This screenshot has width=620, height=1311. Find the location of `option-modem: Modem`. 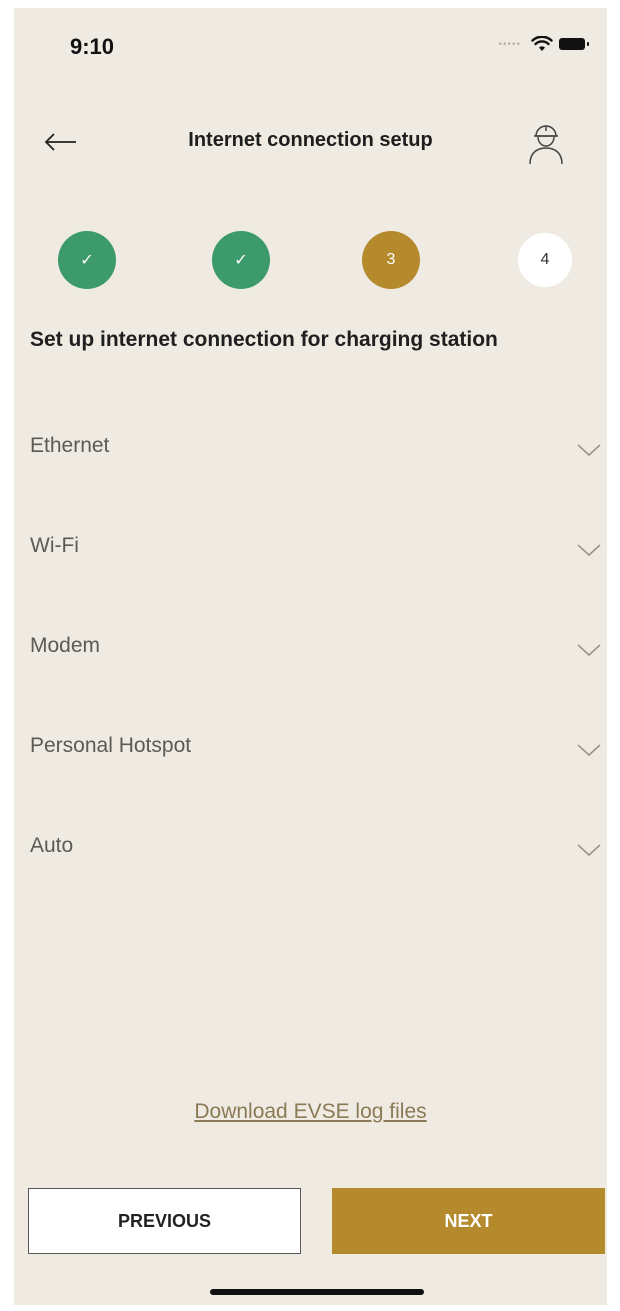

option-modem: Modem is located at coordinates (310, 658).